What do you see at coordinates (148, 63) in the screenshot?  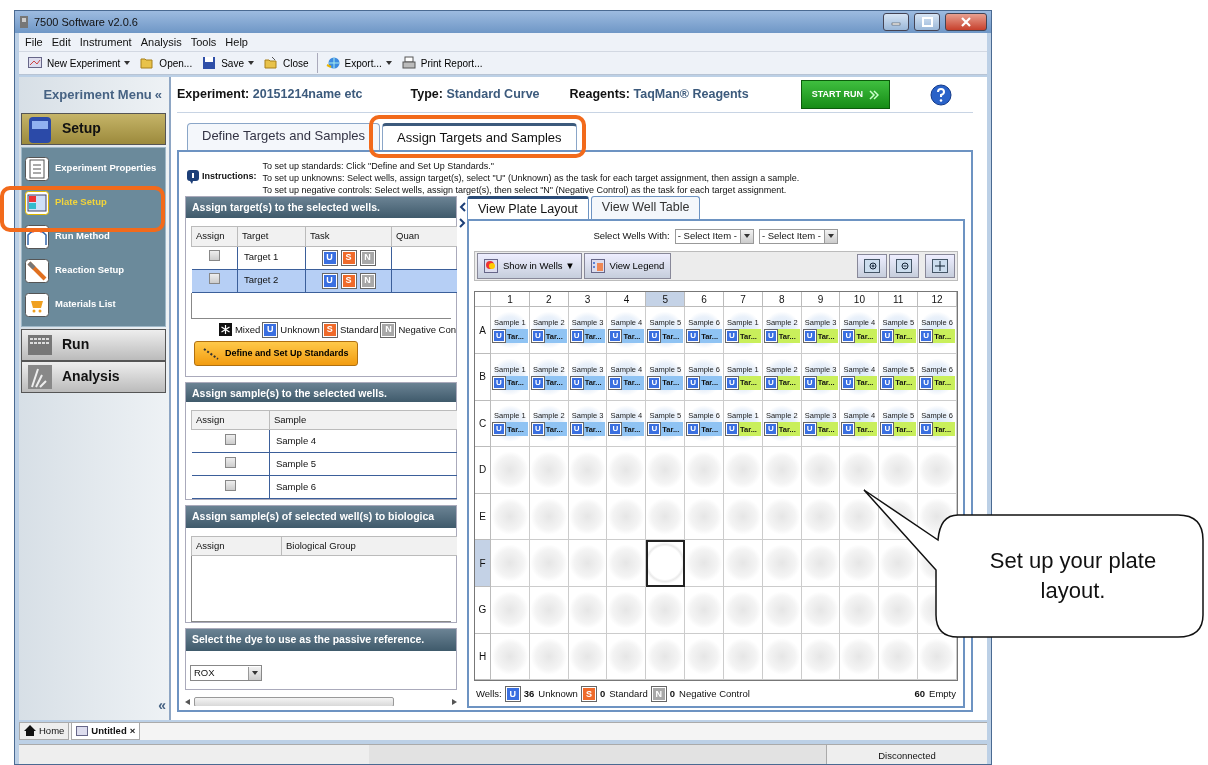 I see `folder-icon` at bounding box center [148, 63].